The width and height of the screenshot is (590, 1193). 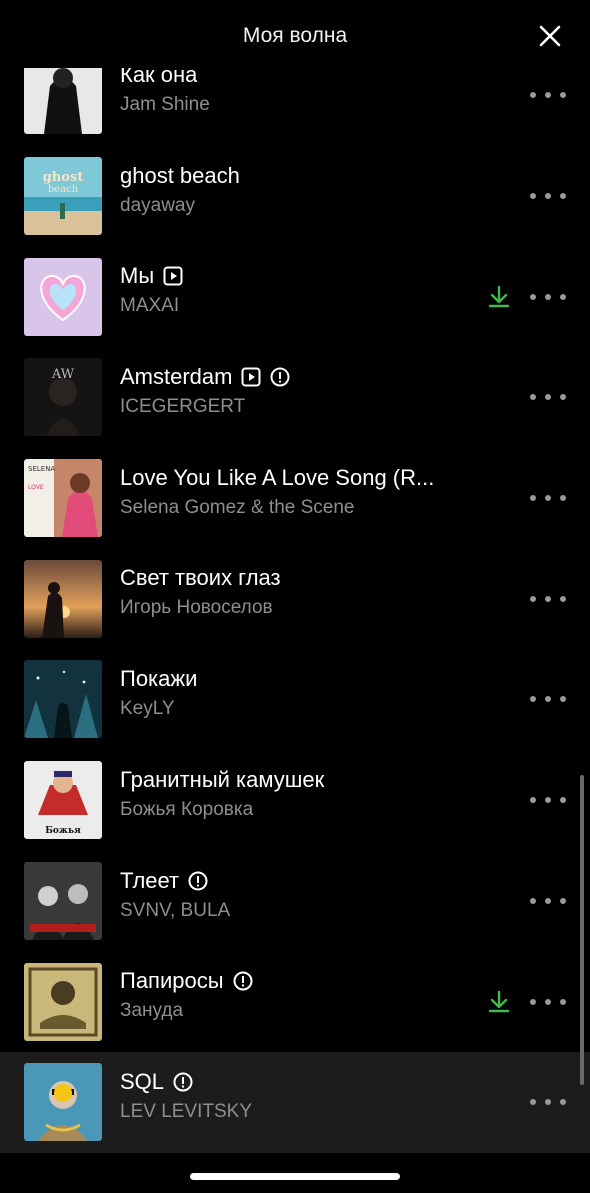 I want to click on track-row: Божья Гранитный камушек Божья Коровка, so click(x=295, y=800).